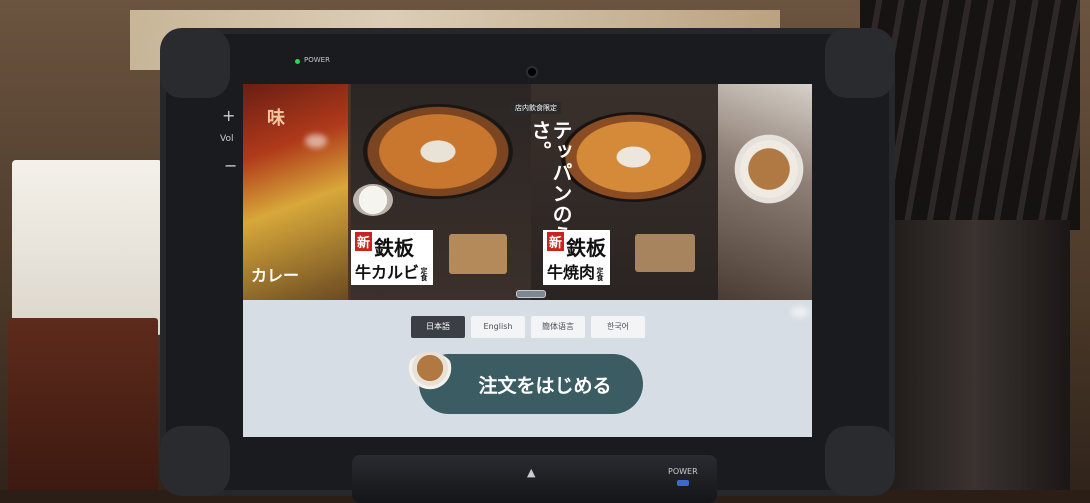 Image resolution: width=1090 pixels, height=503 pixels. I want to click on tablet-bumper-top-left, so click(195, 63).